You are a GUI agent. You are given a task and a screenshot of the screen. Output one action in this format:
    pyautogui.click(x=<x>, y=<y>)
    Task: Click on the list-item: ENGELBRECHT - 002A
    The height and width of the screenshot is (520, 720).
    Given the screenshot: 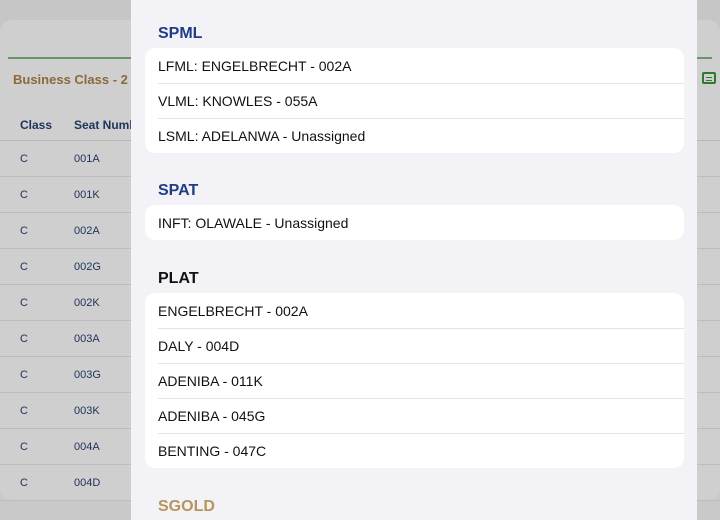 What is the action you would take?
    pyautogui.click(x=414, y=310)
    